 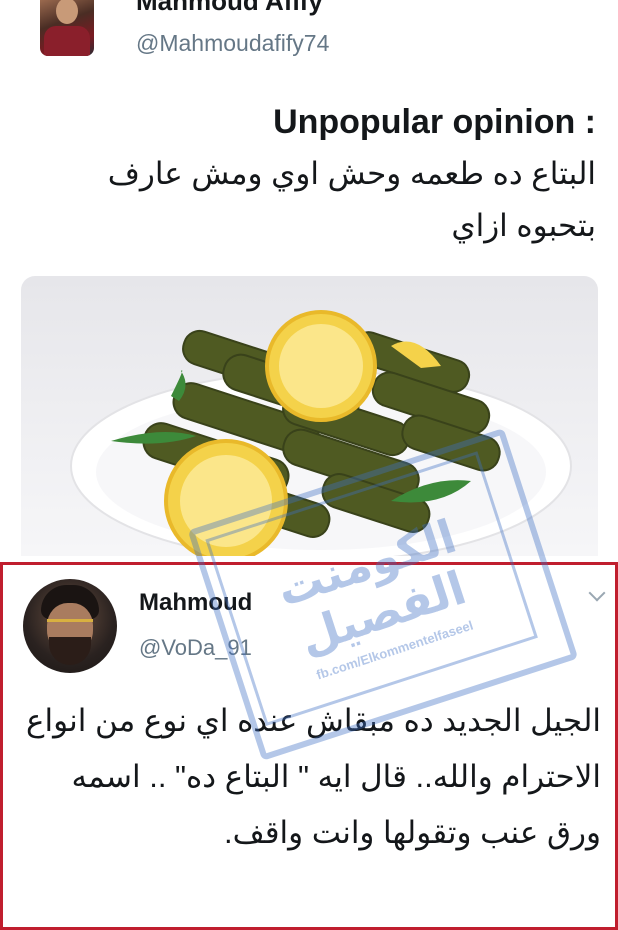 I want to click on tweet-heading: Unpopular opinion :, so click(x=434, y=122).